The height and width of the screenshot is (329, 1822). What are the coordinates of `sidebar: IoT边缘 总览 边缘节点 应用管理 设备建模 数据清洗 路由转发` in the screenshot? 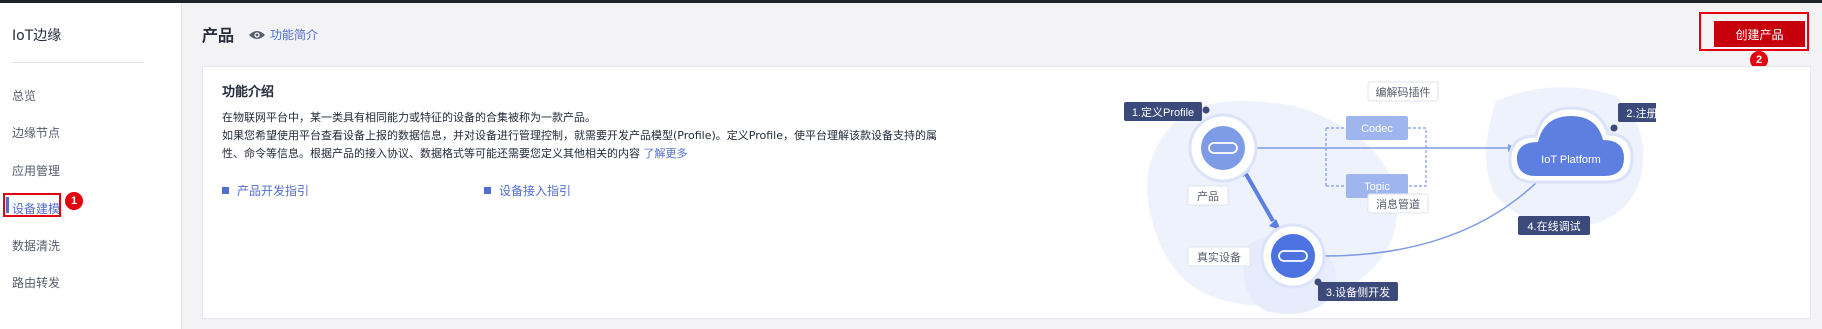 It's located at (91, 166).